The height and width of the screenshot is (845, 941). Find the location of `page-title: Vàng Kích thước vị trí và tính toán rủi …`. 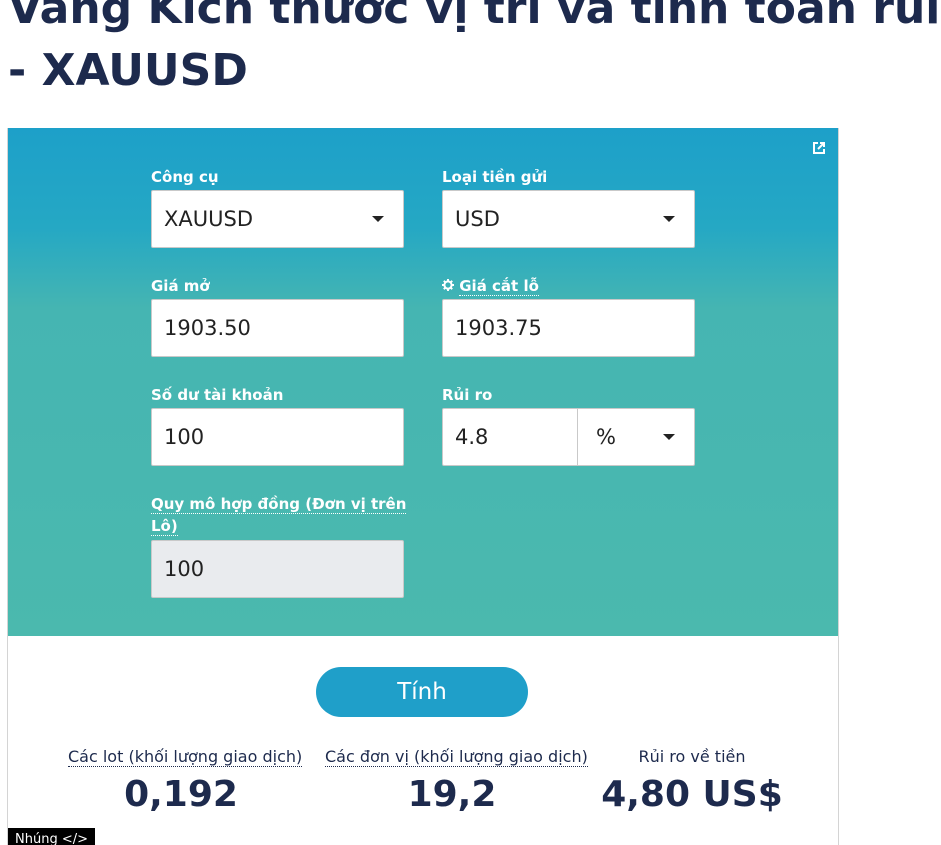

page-title: Vàng Kích thước vị trí và tính toán rủi … is located at coordinates (474, 51).